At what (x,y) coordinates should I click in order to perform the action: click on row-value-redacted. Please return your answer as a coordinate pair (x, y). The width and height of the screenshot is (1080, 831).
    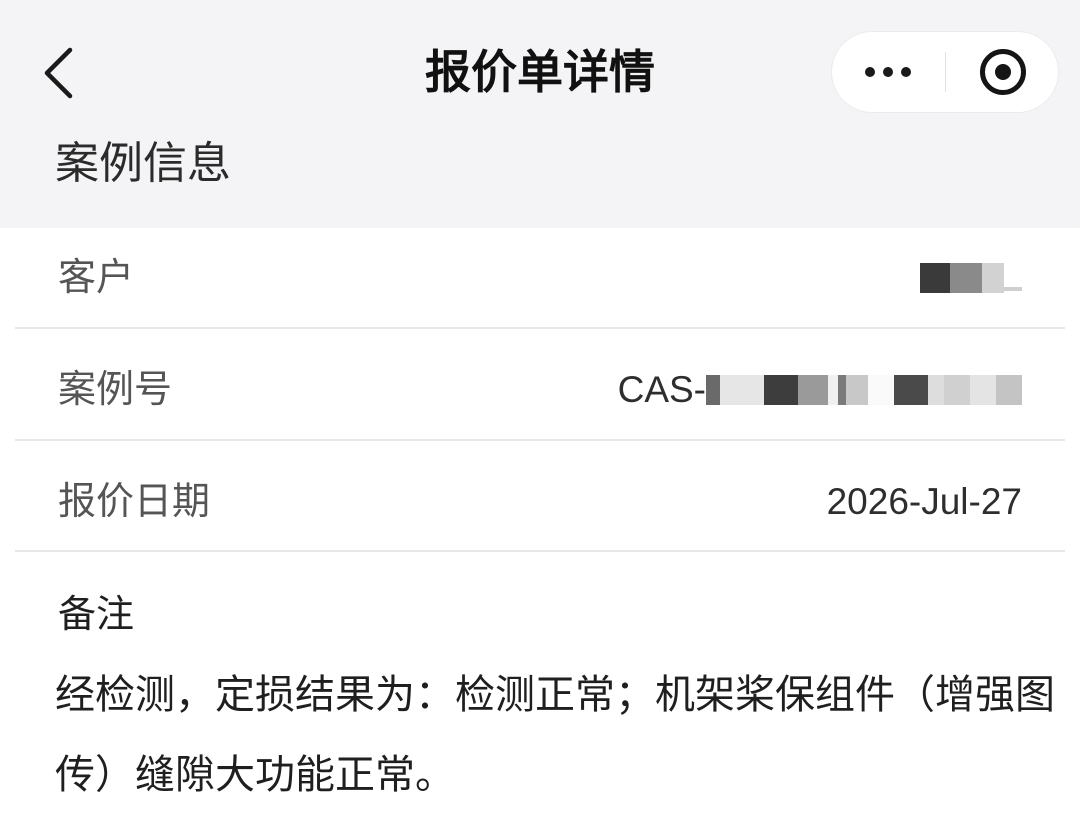
    Looking at the image, I should click on (971, 278).